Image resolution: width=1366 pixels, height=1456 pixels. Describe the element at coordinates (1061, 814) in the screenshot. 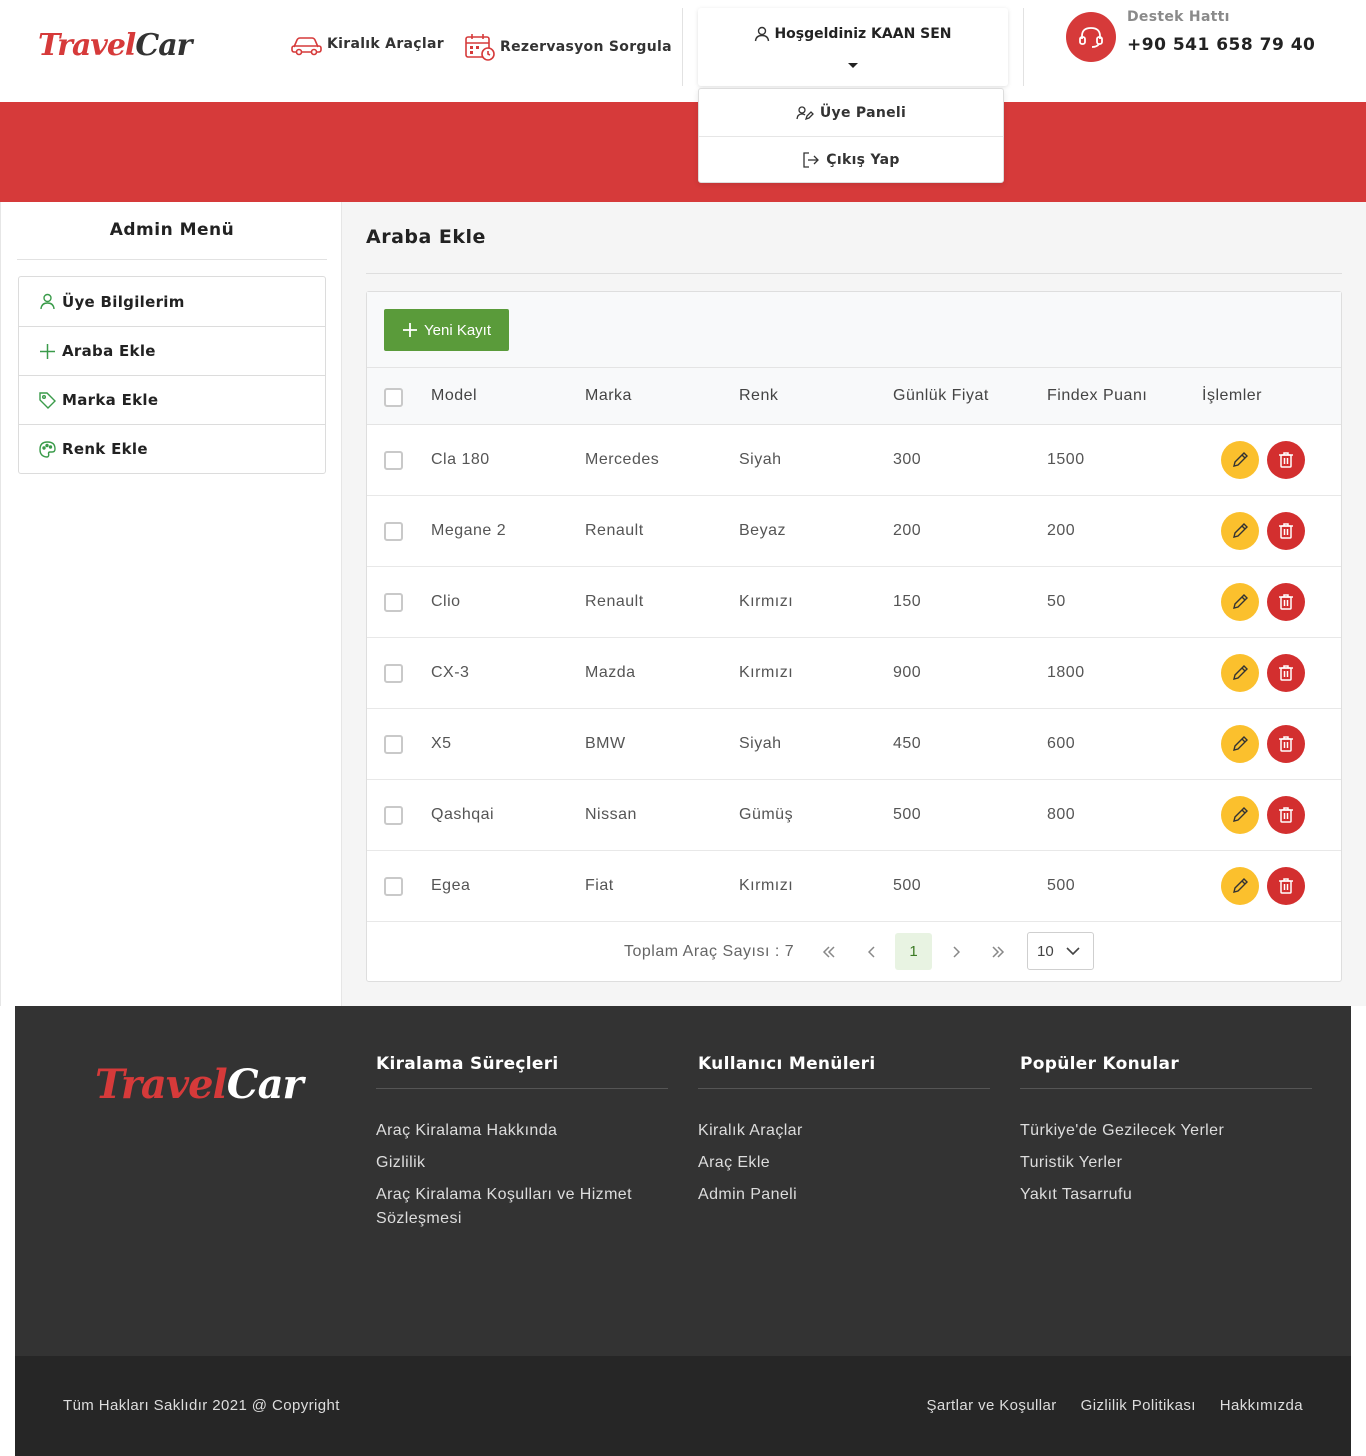

I see `table-cell: 800` at that location.